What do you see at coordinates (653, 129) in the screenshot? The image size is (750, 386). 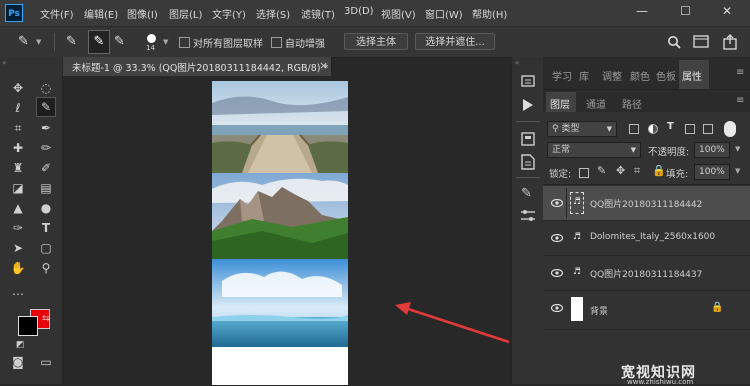 I see `adjustment-filter-icon` at bounding box center [653, 129].